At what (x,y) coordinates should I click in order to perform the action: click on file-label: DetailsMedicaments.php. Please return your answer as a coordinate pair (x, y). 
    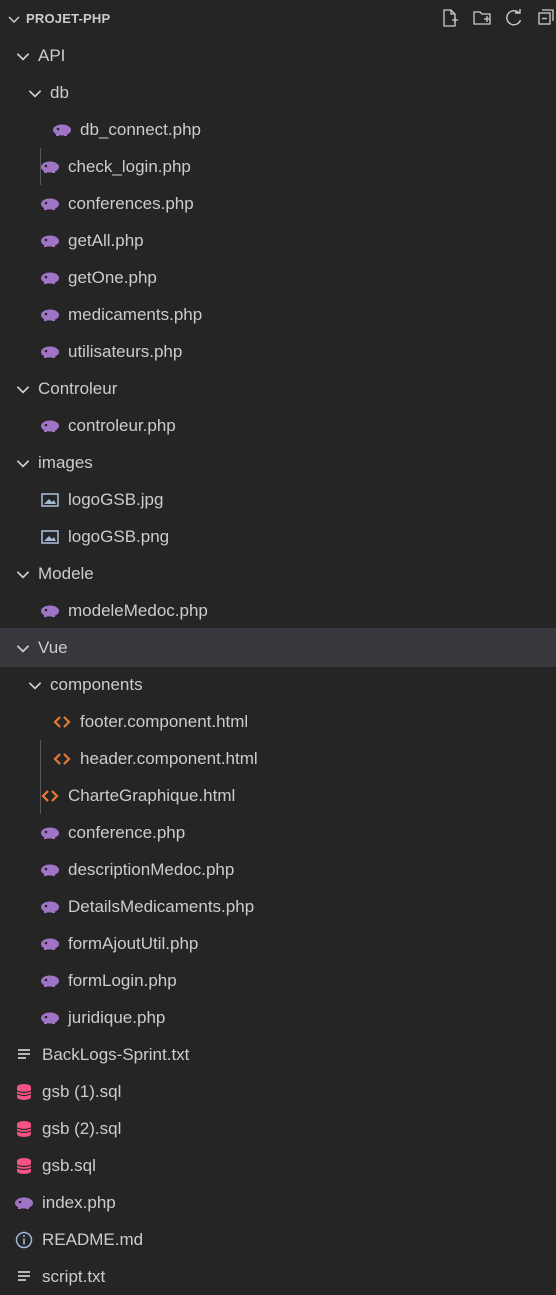
    Looking at the image, I should click on (161, 906).